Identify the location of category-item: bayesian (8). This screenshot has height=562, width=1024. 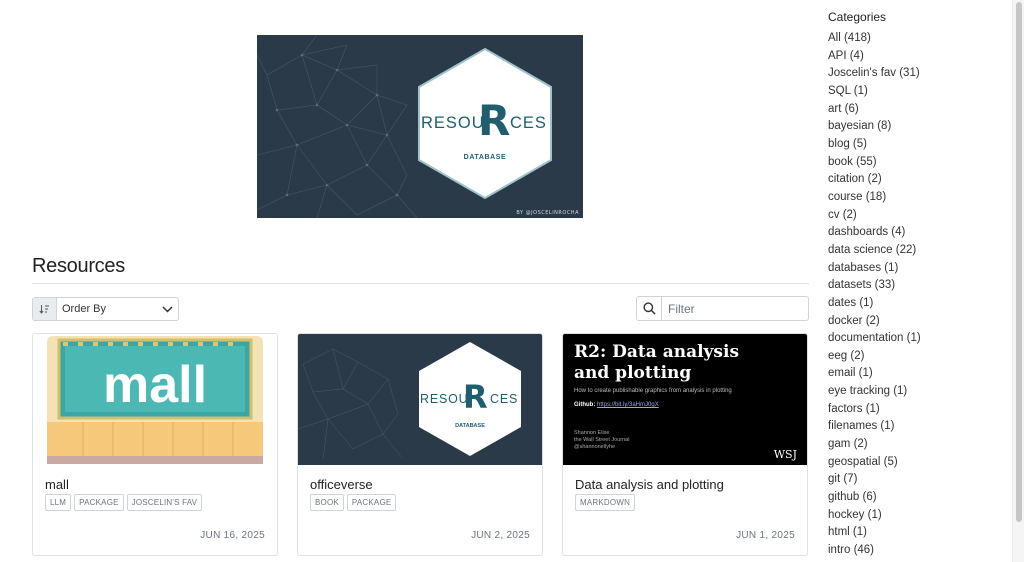
(913, 127).